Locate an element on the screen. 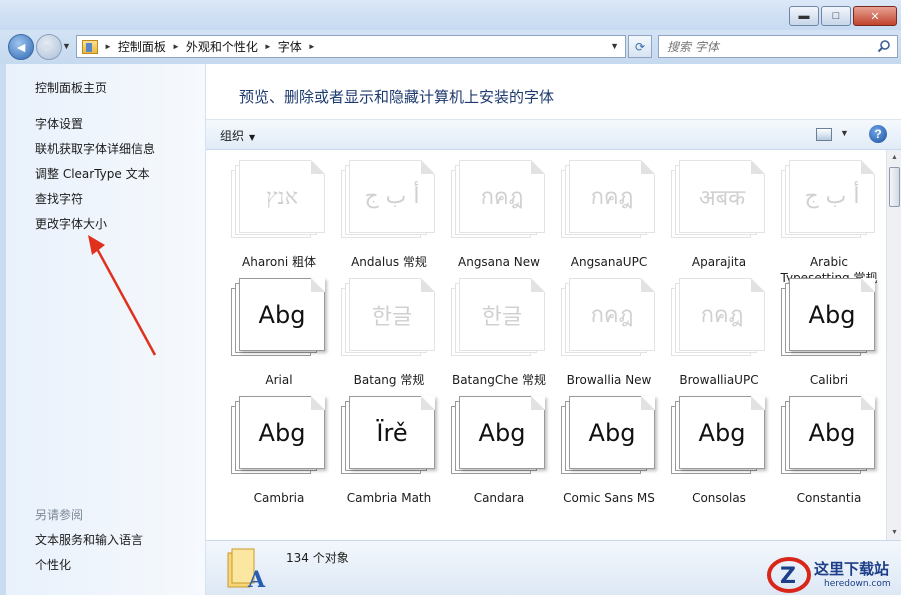  text-services-link: 文本服务和输入语言 is located at coordinates (89, 539).